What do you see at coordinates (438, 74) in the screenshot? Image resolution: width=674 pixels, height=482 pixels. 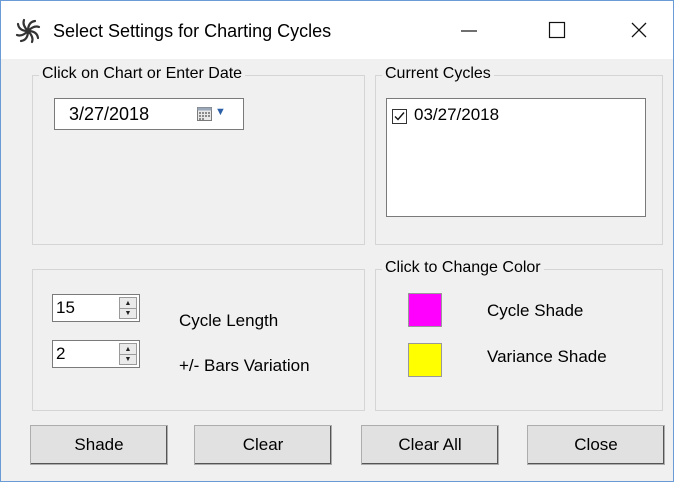 I see `cycles-group-label: Current Cycles` at bounding box center [438, 74].